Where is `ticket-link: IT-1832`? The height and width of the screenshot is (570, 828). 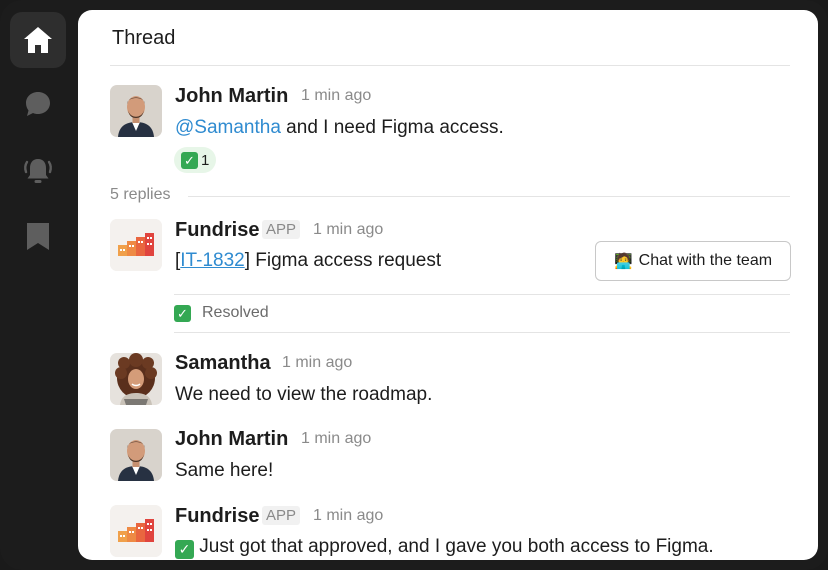
ticket-link: IT-1832 is located at coordinates (212, 260).